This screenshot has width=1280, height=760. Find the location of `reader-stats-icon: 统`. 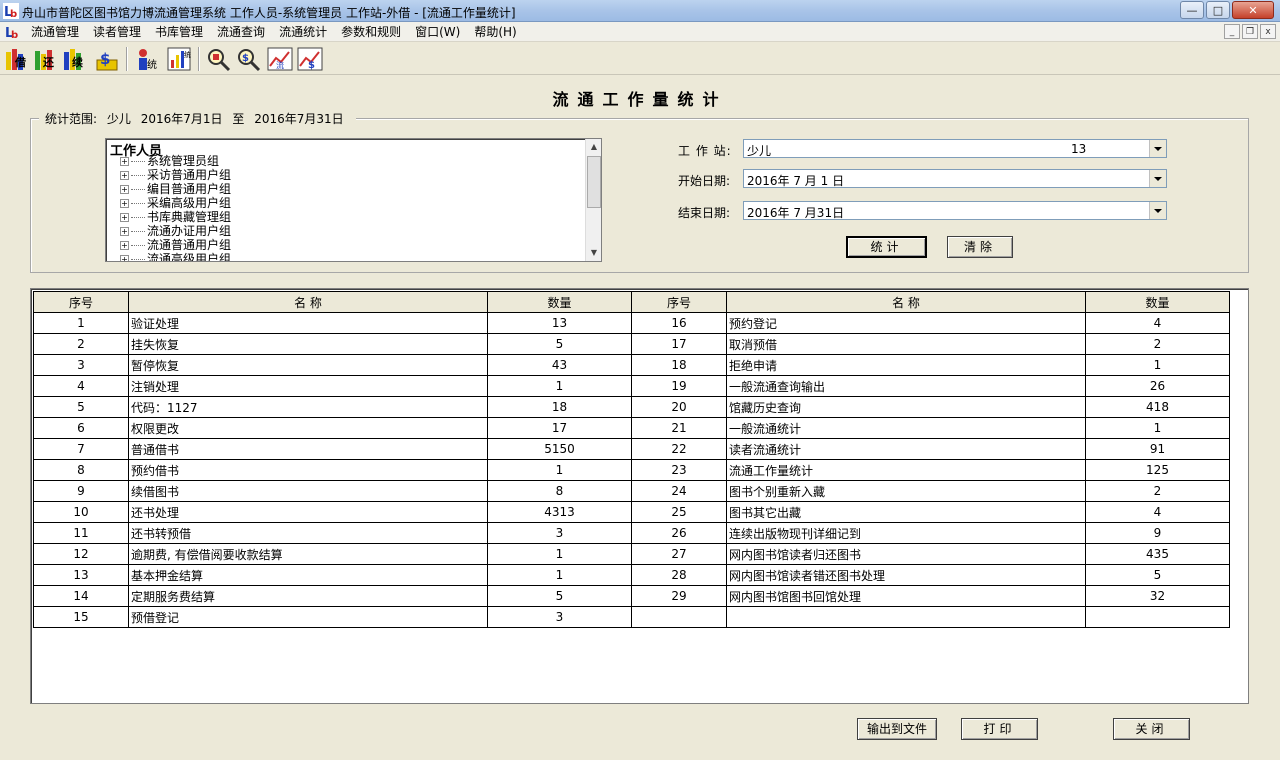

reader-stats-icon: 统 is located at coordinates (148, 59).